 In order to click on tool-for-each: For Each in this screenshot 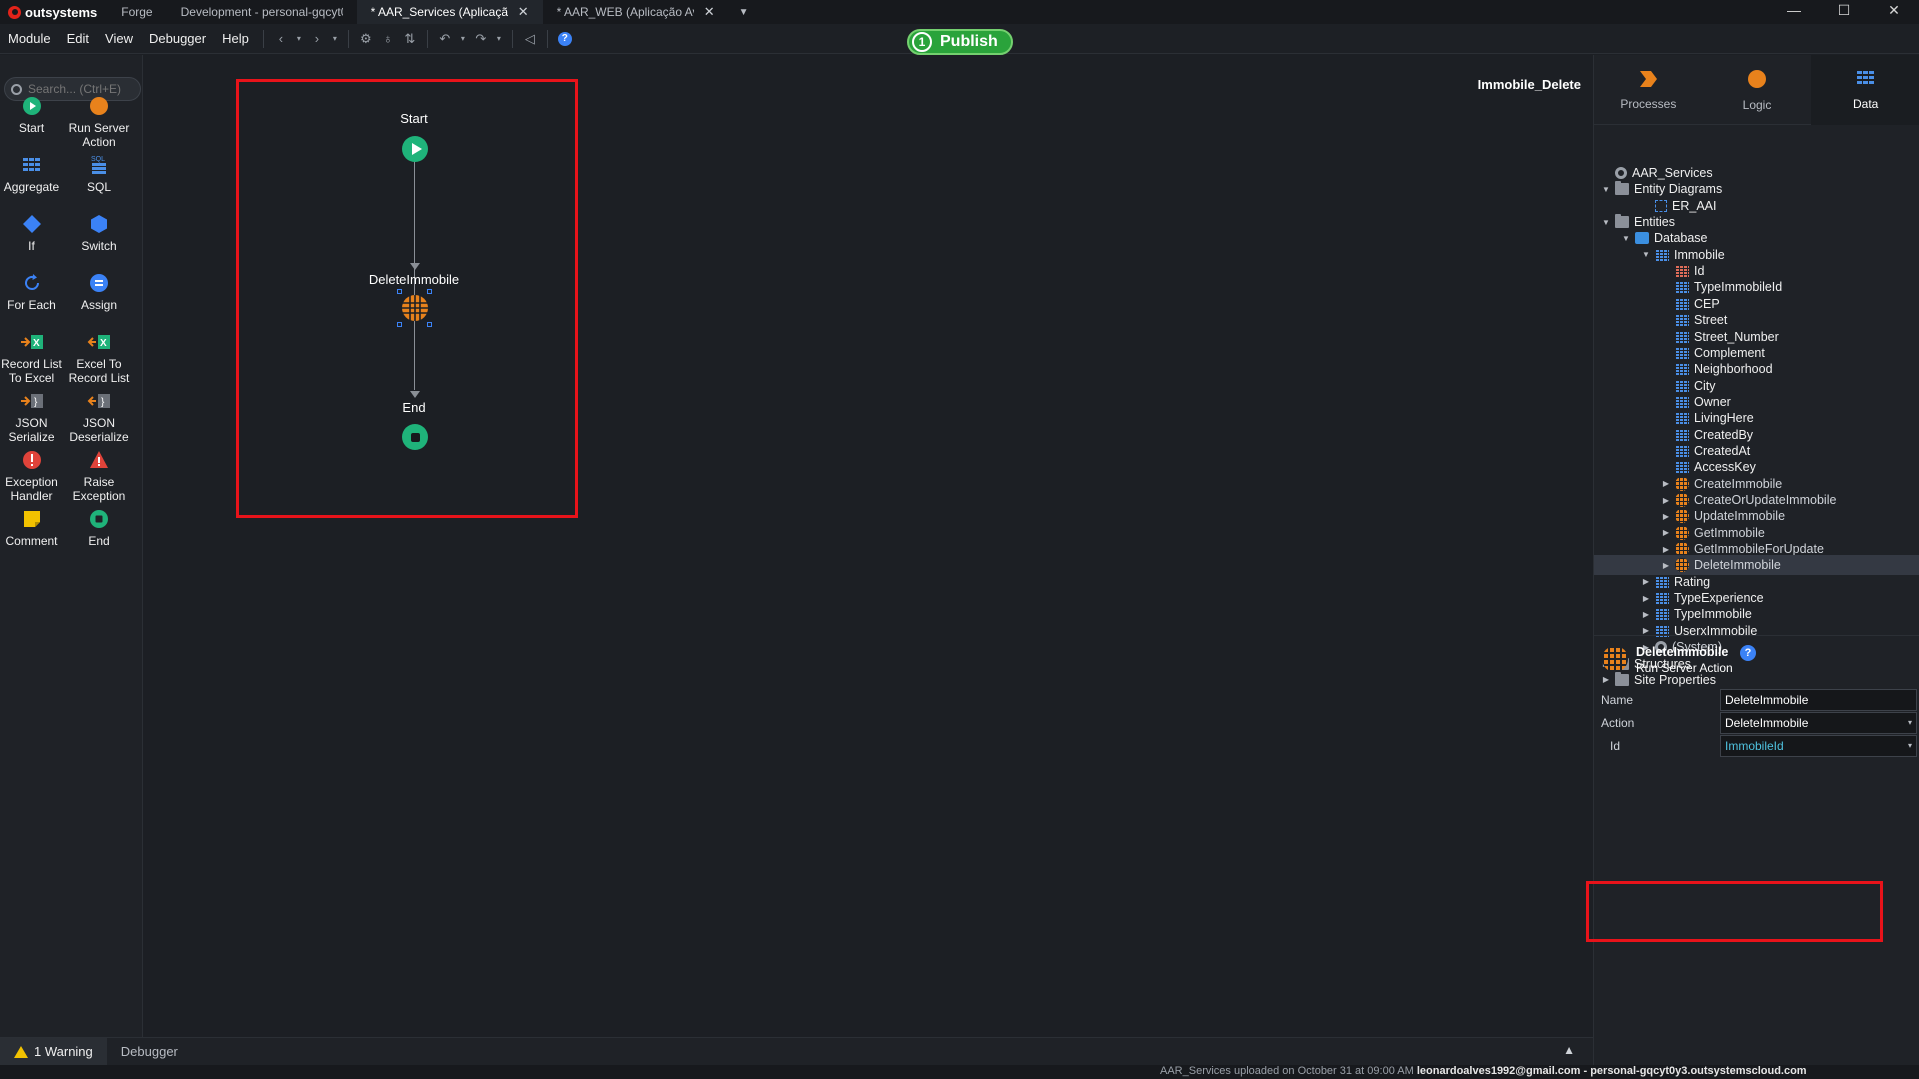, I will do `click(31, 292)`.